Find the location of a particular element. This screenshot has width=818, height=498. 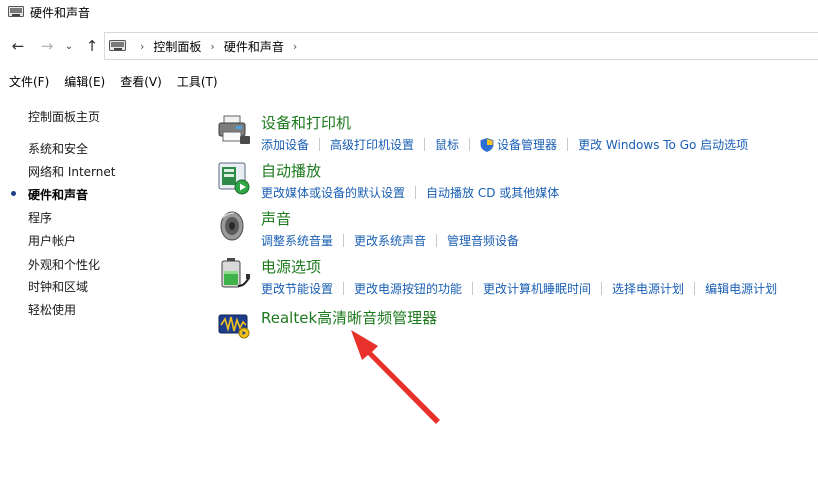

back-button: ← is located at coordinates (18, 46).